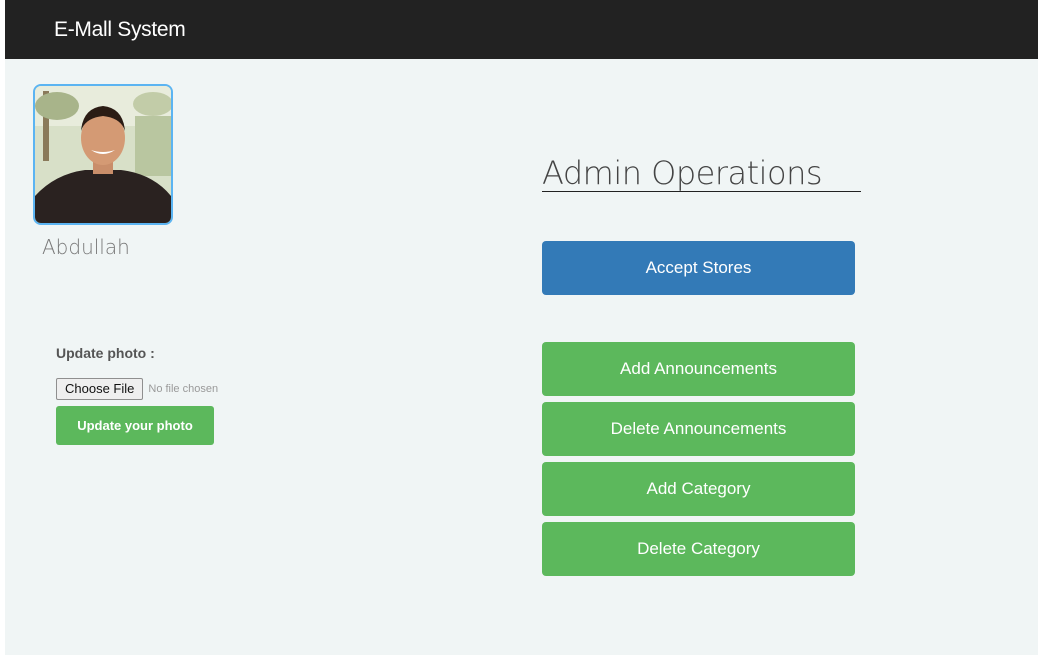 Image resolution: width=1038 pixels, height=655 pixels. What do you see at coordinates (698, 549) in the screenshot?
I see `delete-category-button: Delete Category` at bounding box center [698, 549].